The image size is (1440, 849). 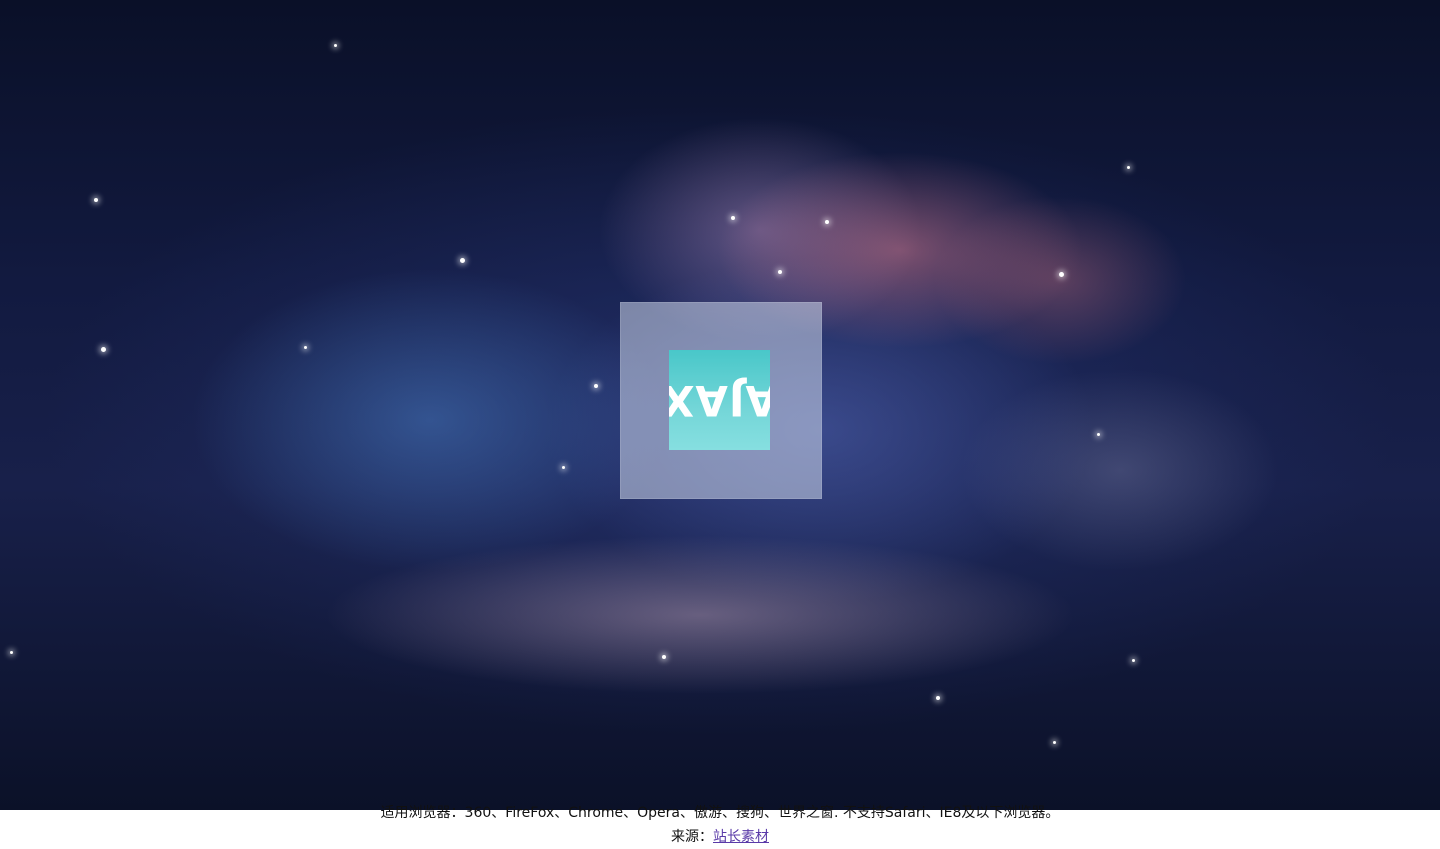 I want to click on logo-text: AJAX, so click(x=719, y=400).